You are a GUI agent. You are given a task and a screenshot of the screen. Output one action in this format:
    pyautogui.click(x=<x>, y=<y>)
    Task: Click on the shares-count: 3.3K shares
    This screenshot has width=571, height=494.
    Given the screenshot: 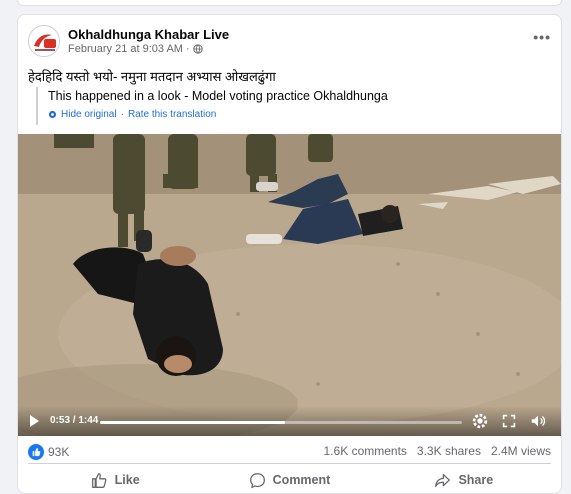 What is the action you would take?
    pyautogui.click(x=449, y=451)
    